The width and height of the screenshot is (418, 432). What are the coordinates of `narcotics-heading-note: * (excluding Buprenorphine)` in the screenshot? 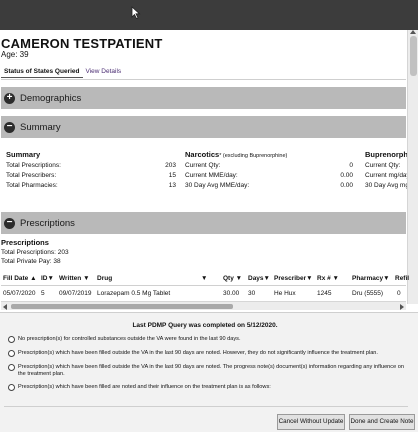 It's located at (253, 156).